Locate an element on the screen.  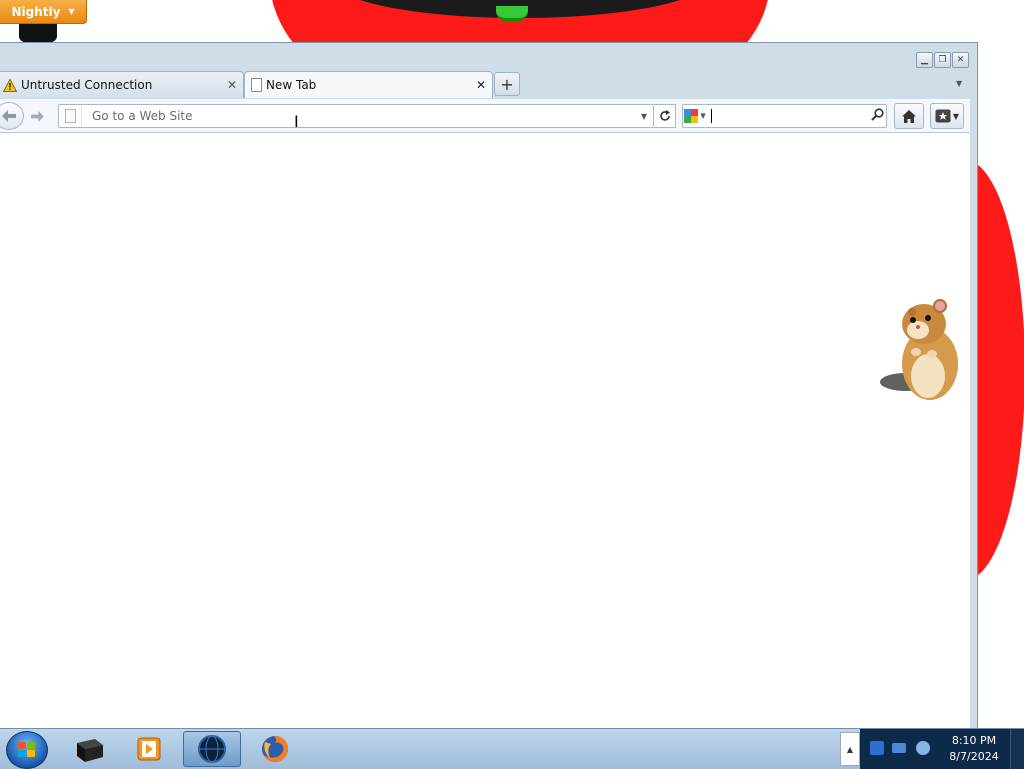
url-history-dropdown-icon: ▼ is located at coordinates (644, 116).